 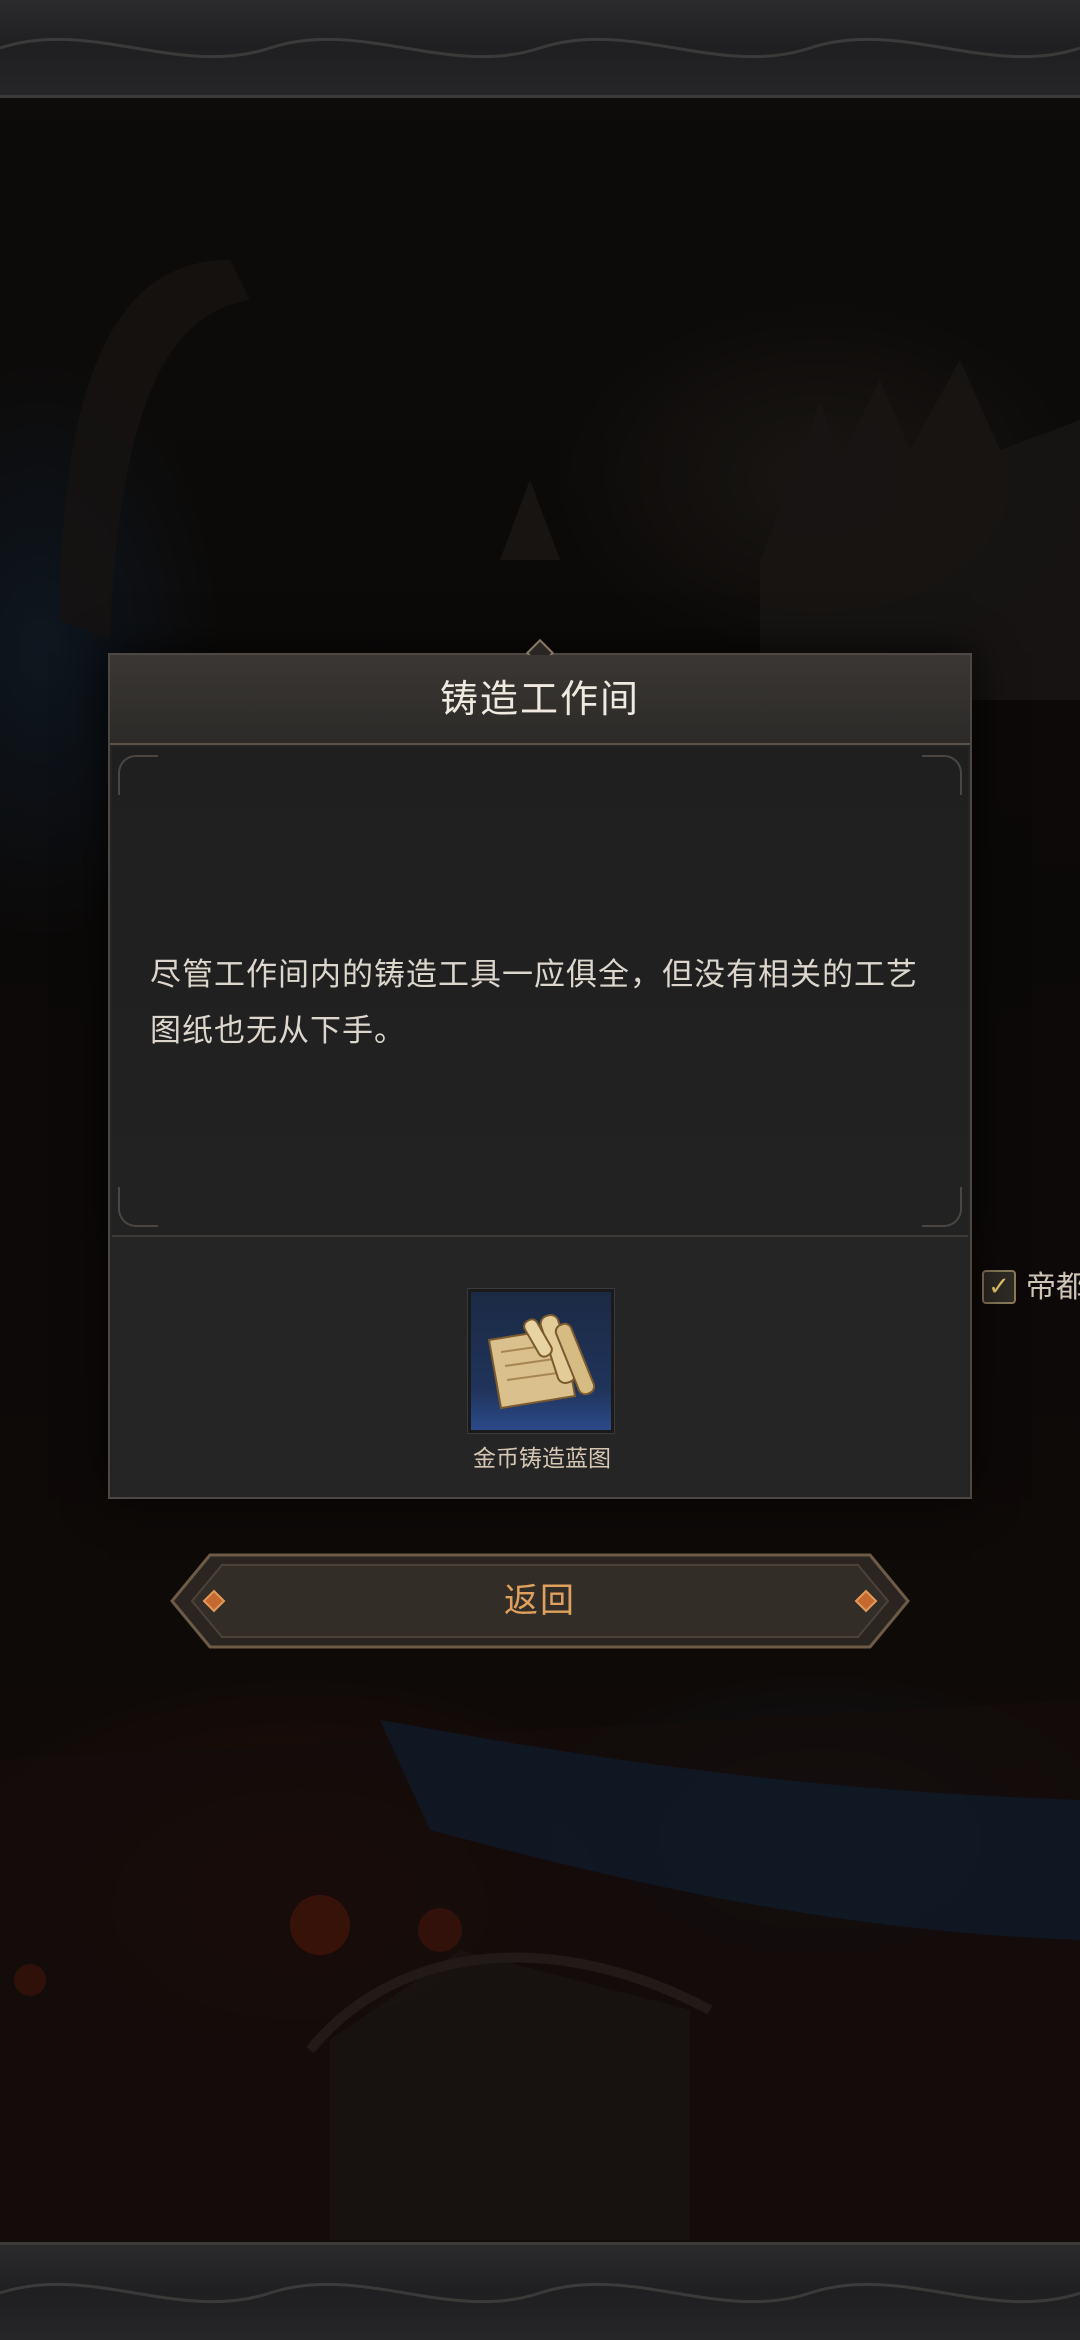 I want to click on dialog-reward-area: 金币铸造蓝图, so click(x=540, y=1366).